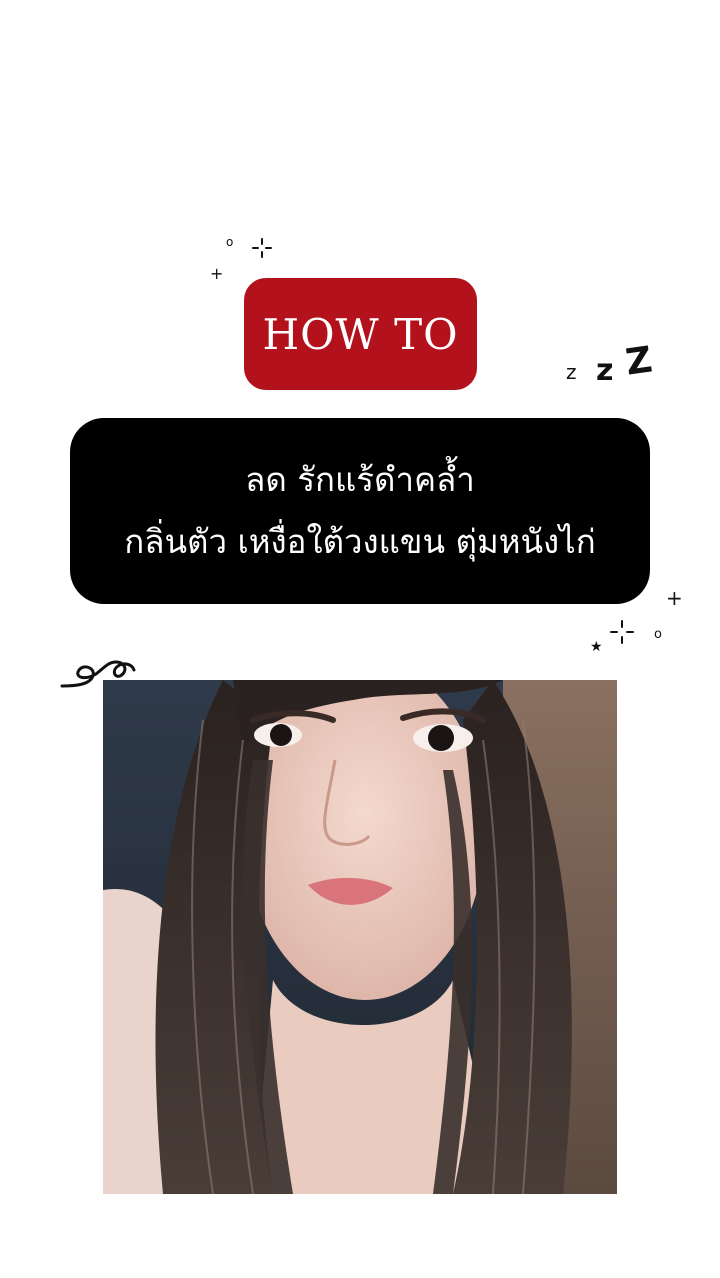  I want to click on how-to-badge: HOW TO, so click(360, 334).